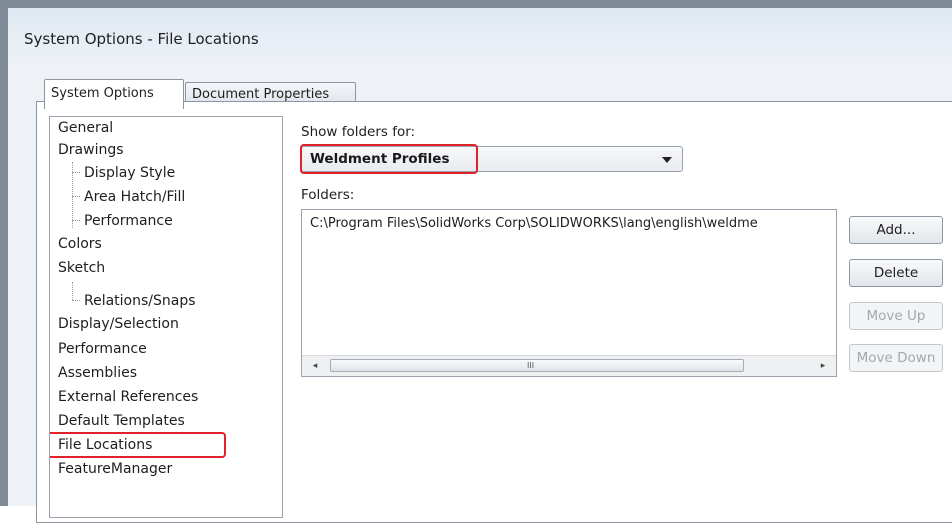  I want to click on folders-label: Folders:, so click(328, 195).